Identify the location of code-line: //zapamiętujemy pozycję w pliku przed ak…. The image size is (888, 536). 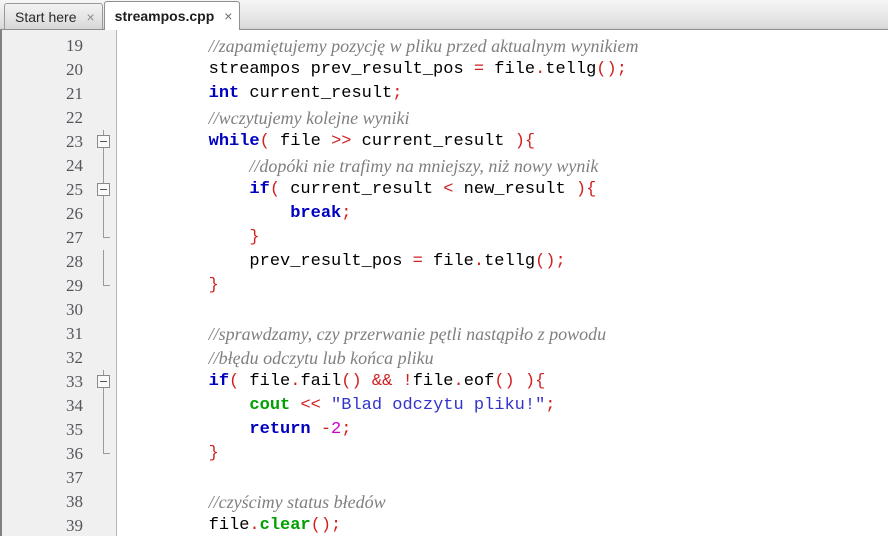
(507, 46).